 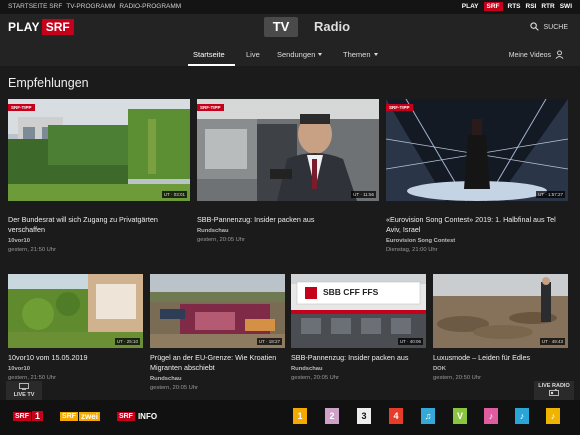 I want to click on radio-swiss-classic-logo: ♪, so click(x=522, y=416).